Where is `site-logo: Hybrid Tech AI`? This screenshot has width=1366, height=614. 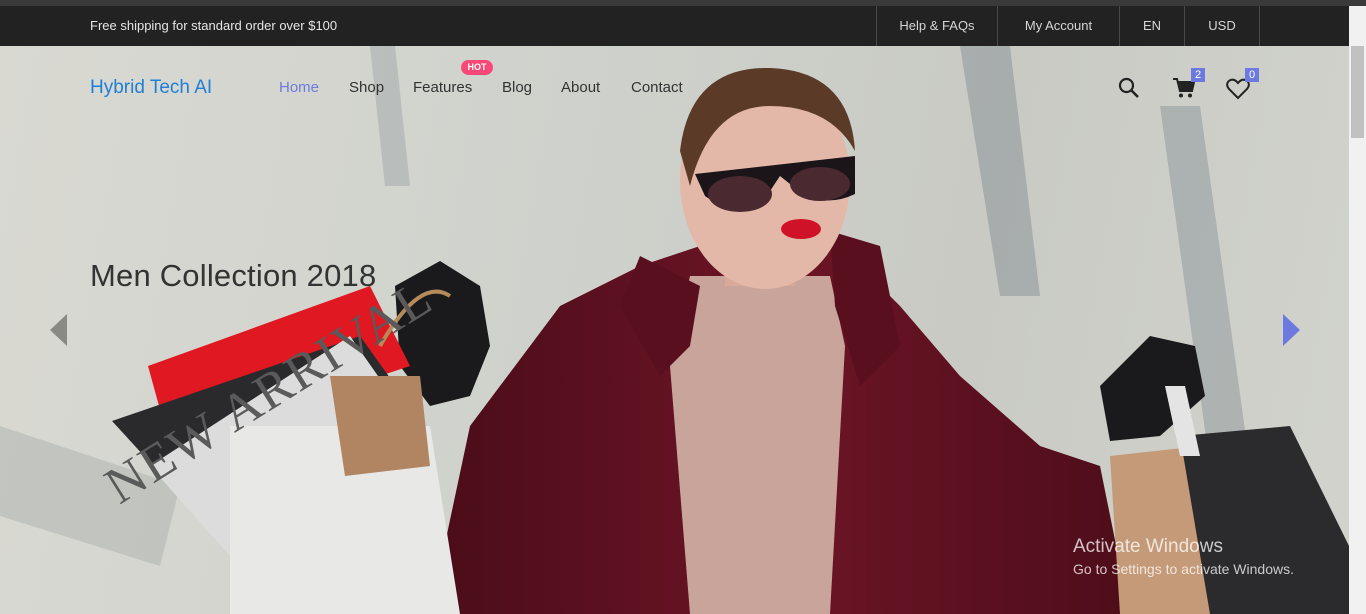 site-logo: Hybrid Tech AI is located at coordinates (151, 88).